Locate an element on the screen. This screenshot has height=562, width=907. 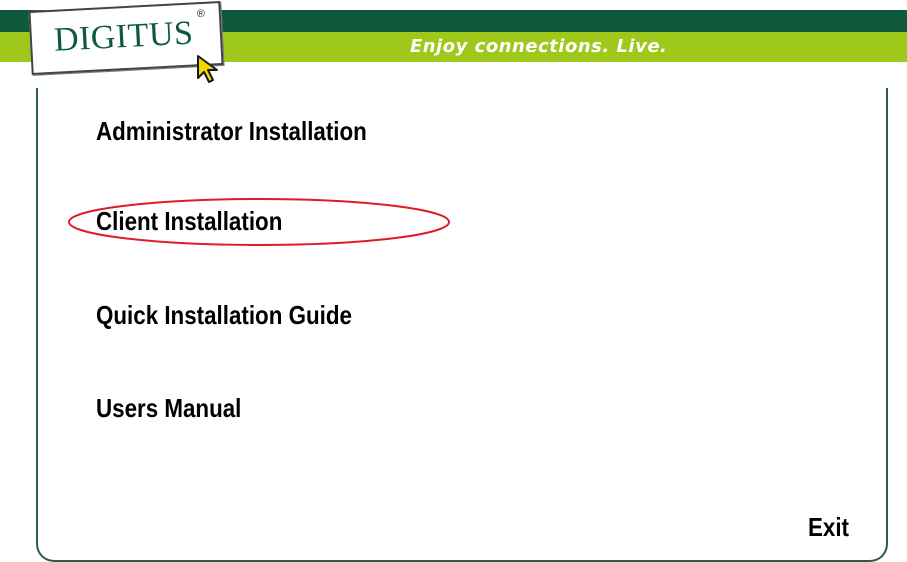
administrator-installation-link: Administrator Installation is located at coordinates (231, 131).